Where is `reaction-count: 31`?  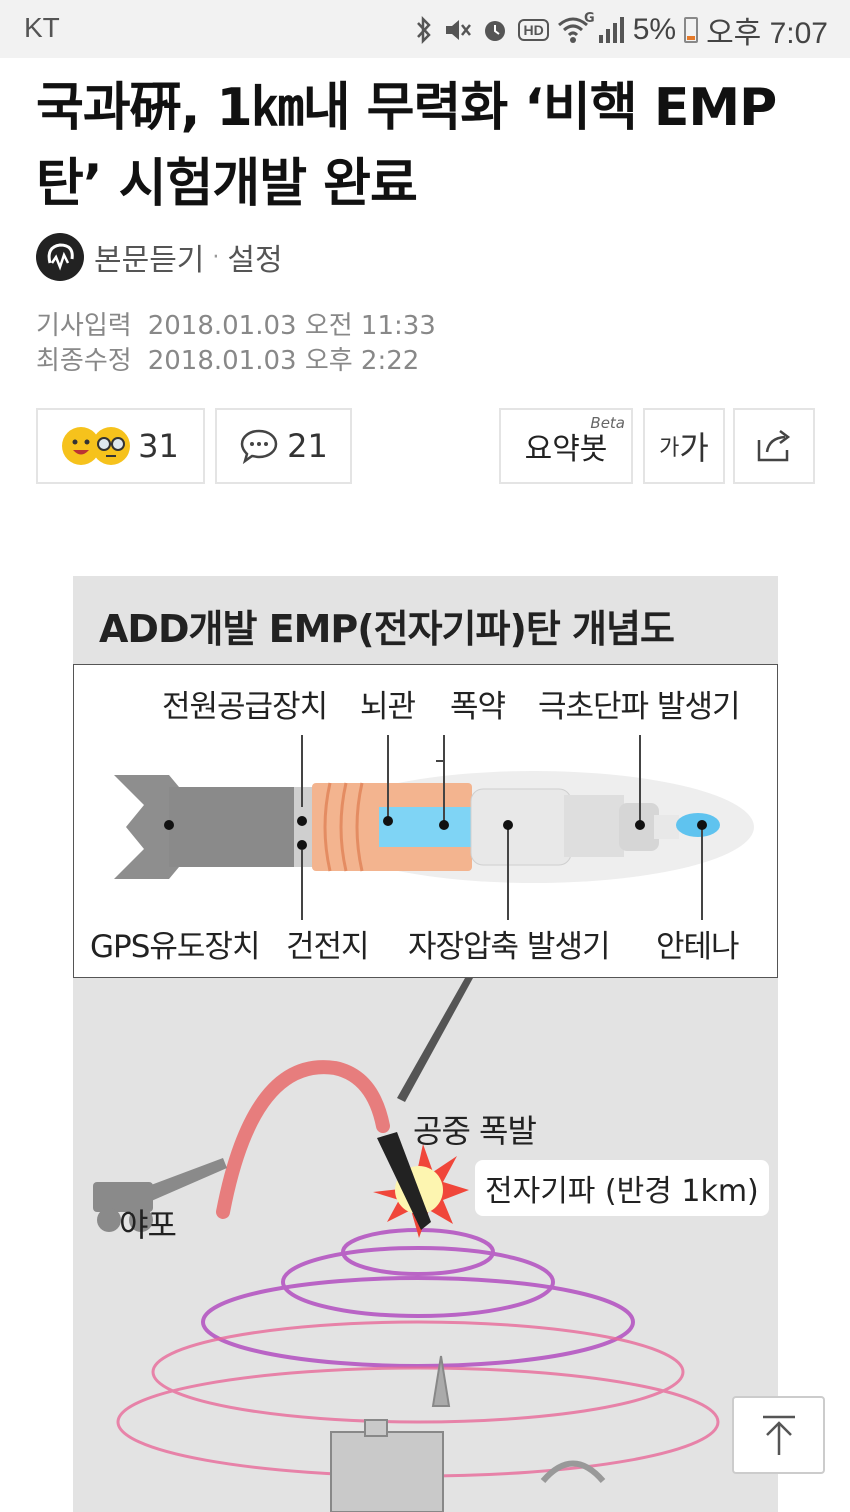 reaction-count: 31 is located at coordinates (158, 446).